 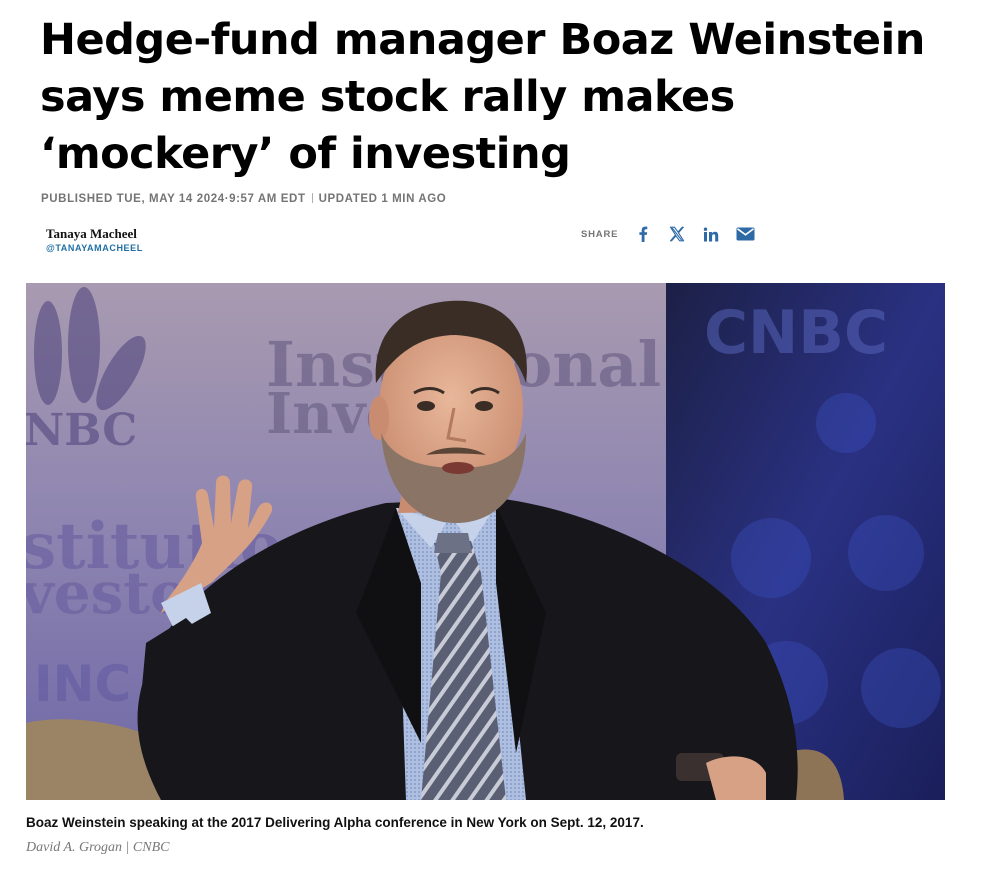 I want to click on backdrop-logo-left: NBC, so click(x=81, y=430).